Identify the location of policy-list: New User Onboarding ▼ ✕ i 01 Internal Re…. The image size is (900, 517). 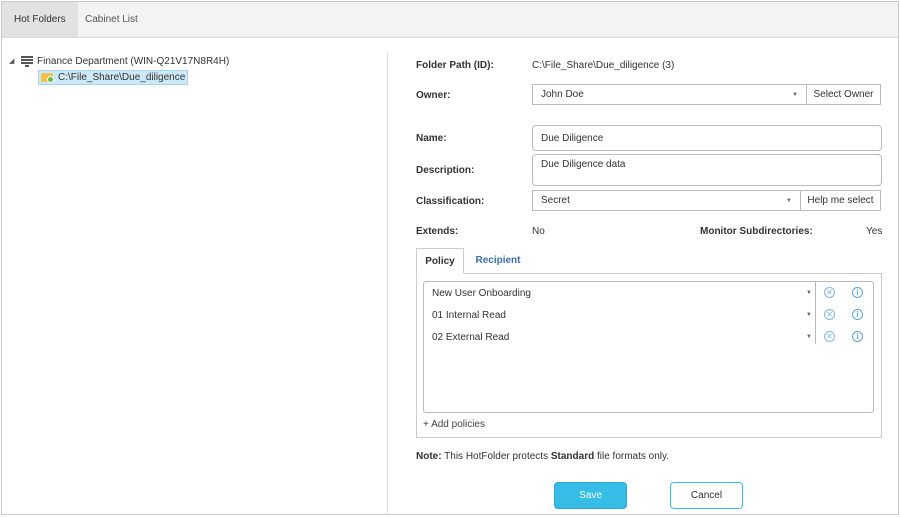
(648, 347).